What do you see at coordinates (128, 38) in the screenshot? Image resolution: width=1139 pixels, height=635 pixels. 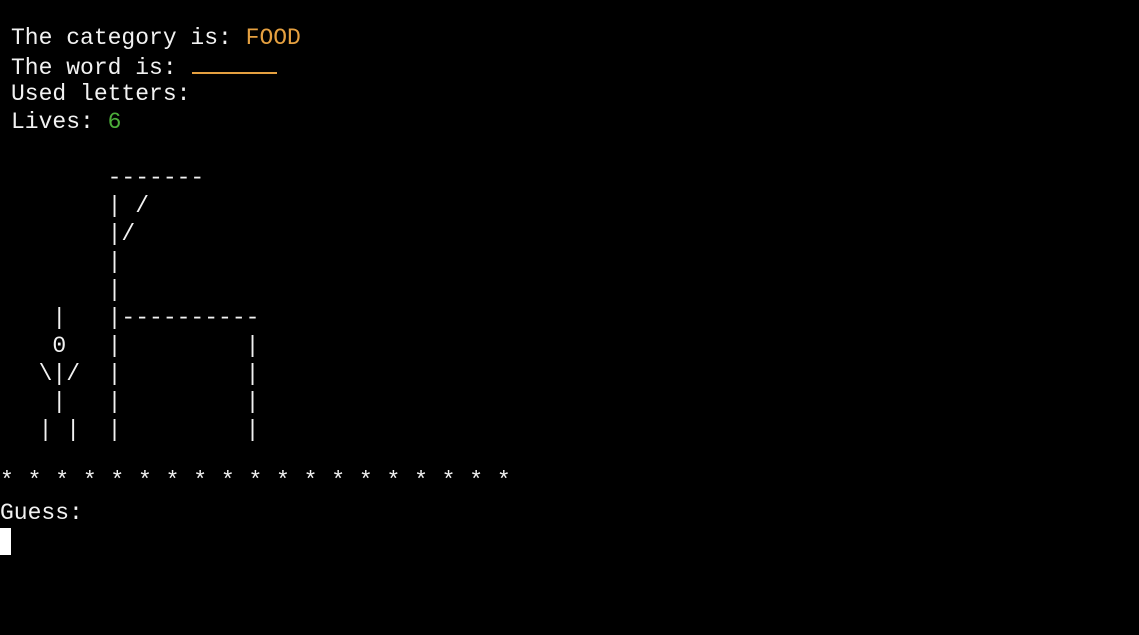 I see `category-label: The category is:` at bounding box center [128, 38].